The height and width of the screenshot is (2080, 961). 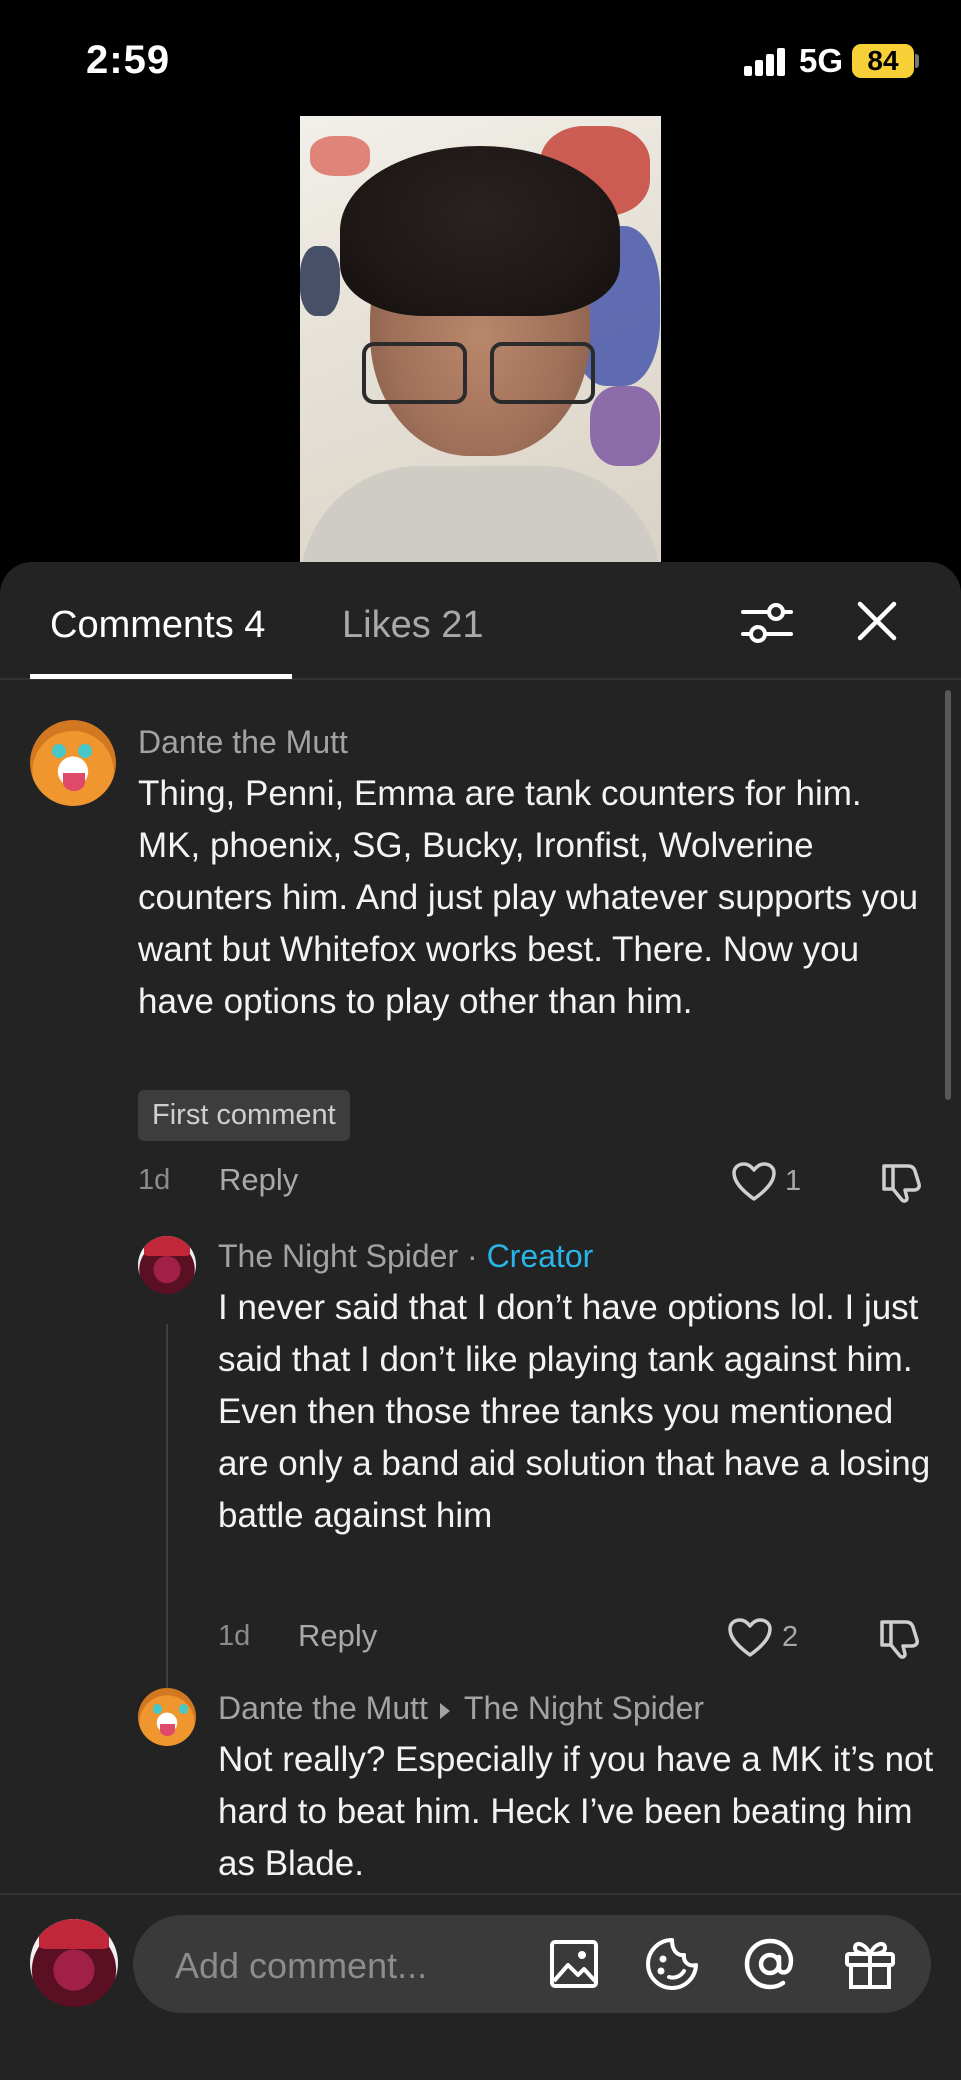 What do you see at coordinates (128, 60) in the screenshot?
I see `status-time: 2:59` at bounding box center [128, 60].